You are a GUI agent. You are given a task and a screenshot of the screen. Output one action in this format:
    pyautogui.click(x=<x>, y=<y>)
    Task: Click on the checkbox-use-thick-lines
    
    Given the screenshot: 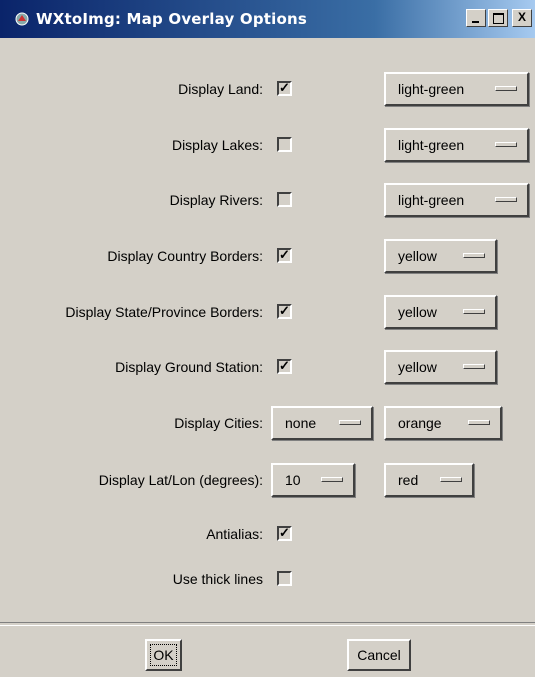 What is the action you would take?
    pyautogui.click(x=284, y=578)
    